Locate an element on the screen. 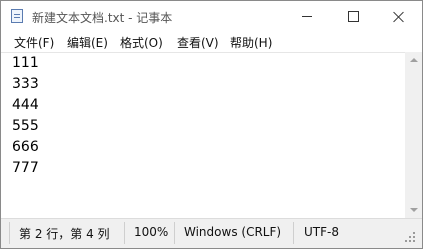  zoom-level: 100% is located at coordinates (151, 232).